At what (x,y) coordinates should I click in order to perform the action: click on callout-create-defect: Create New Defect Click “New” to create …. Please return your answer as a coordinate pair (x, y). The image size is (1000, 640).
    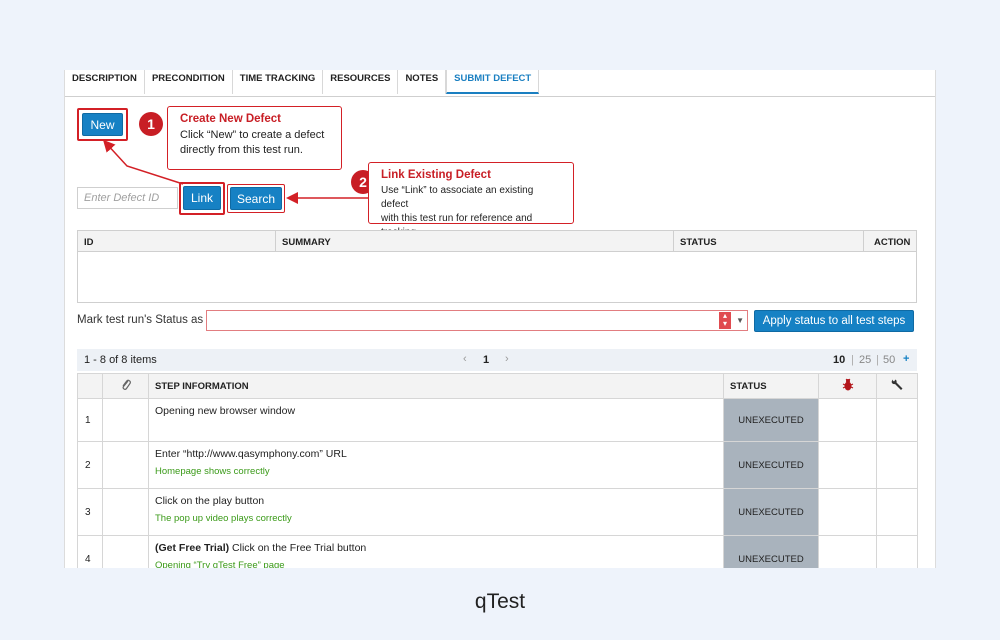
    Looking at the image, I should click on (254, 138).